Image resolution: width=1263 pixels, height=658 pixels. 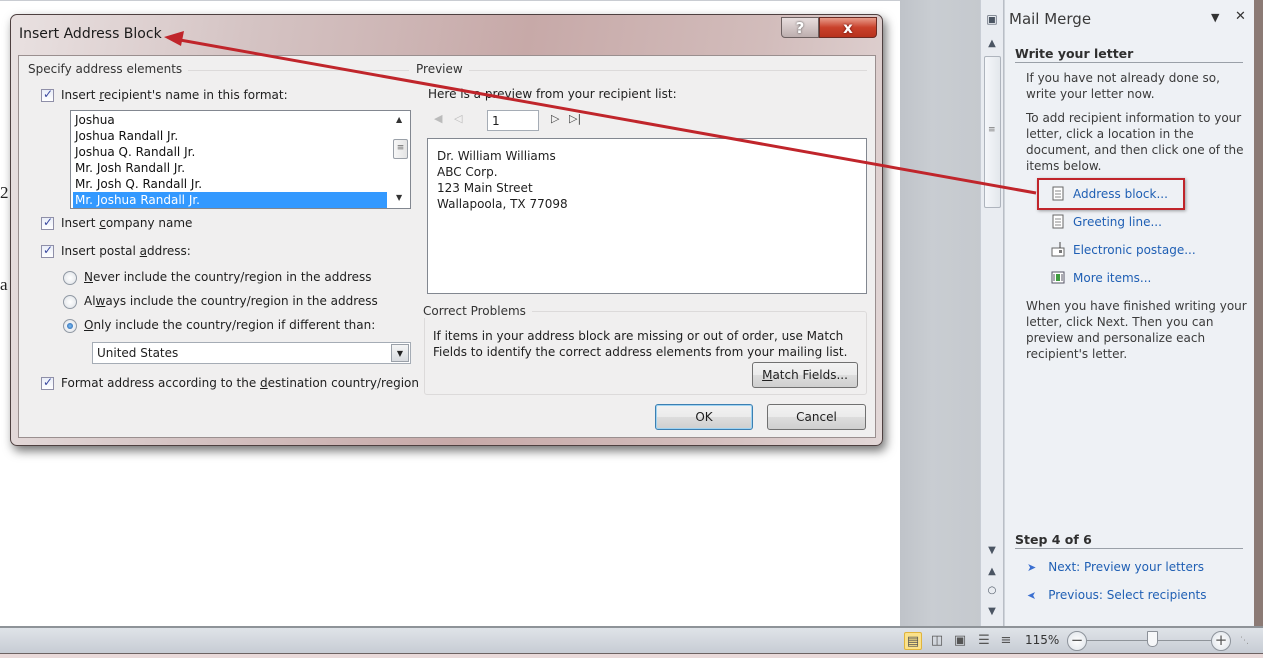 What do you see at coordinates (1127, 595) in the screenshot?
I see `previous-step-label: Previous: Select recipients` at bounding box center [1127, 595].